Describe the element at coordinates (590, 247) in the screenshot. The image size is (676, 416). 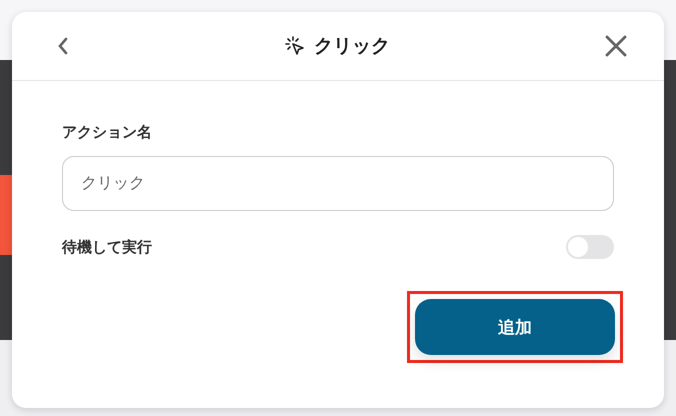
I see `wait-toggle` at that location.